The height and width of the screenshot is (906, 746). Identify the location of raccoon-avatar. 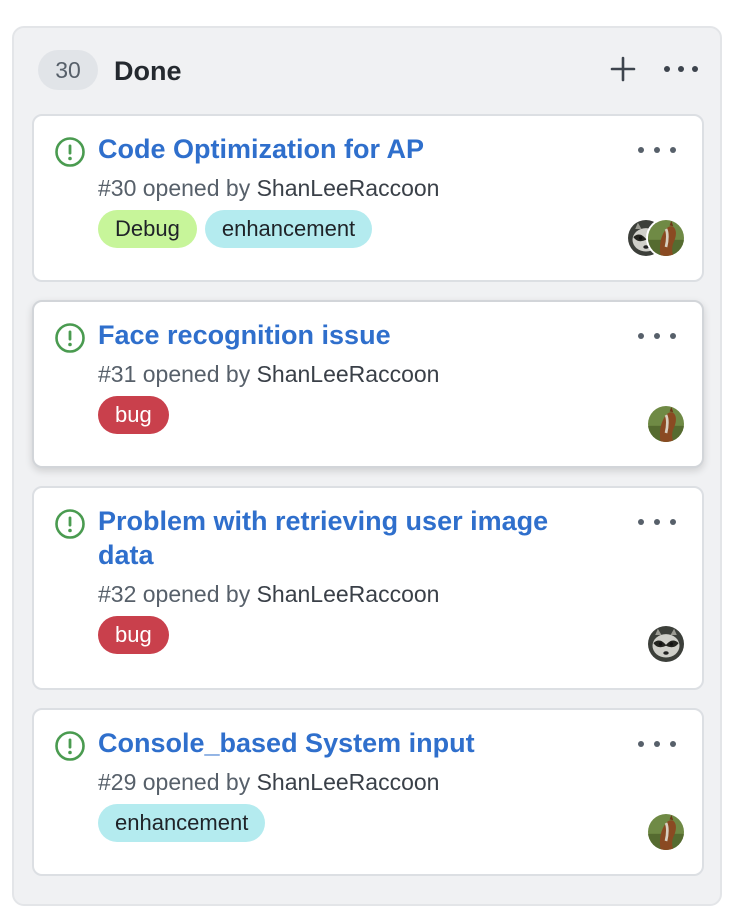
(666, 644).